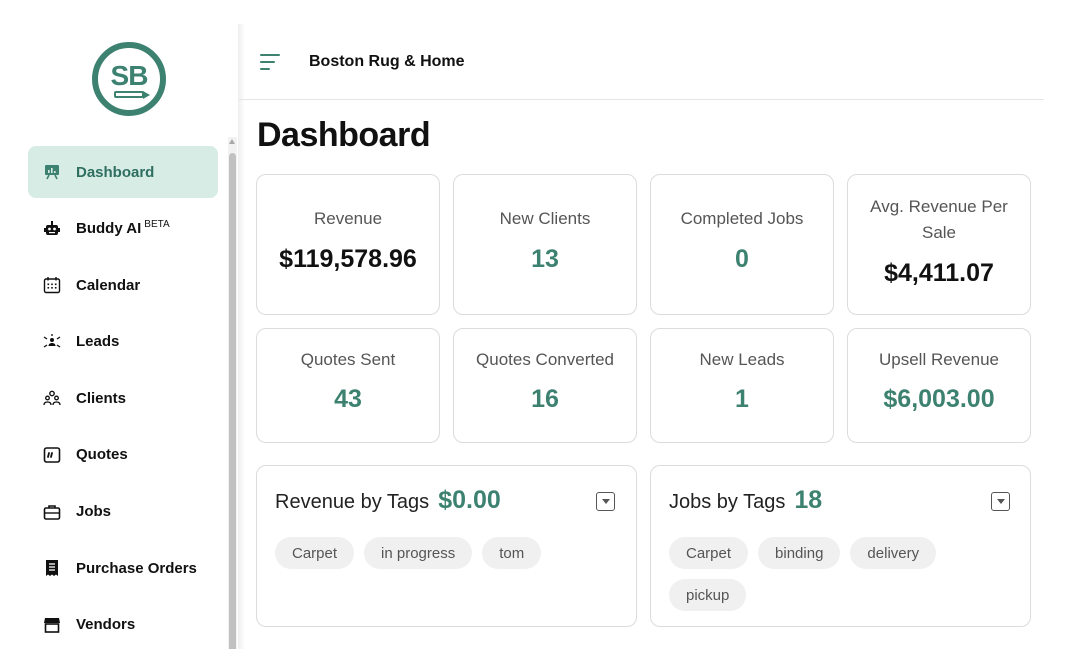  I want to click on stat-label: New Leads, so click(742, 359).